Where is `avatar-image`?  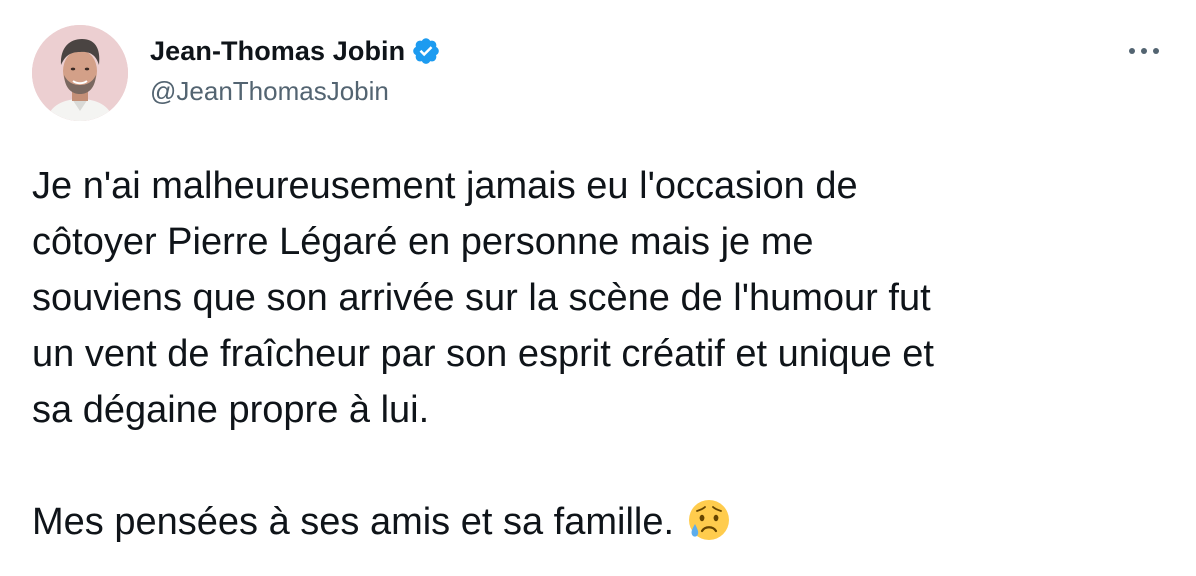 avatar-image is located at coordinates (80, 73).